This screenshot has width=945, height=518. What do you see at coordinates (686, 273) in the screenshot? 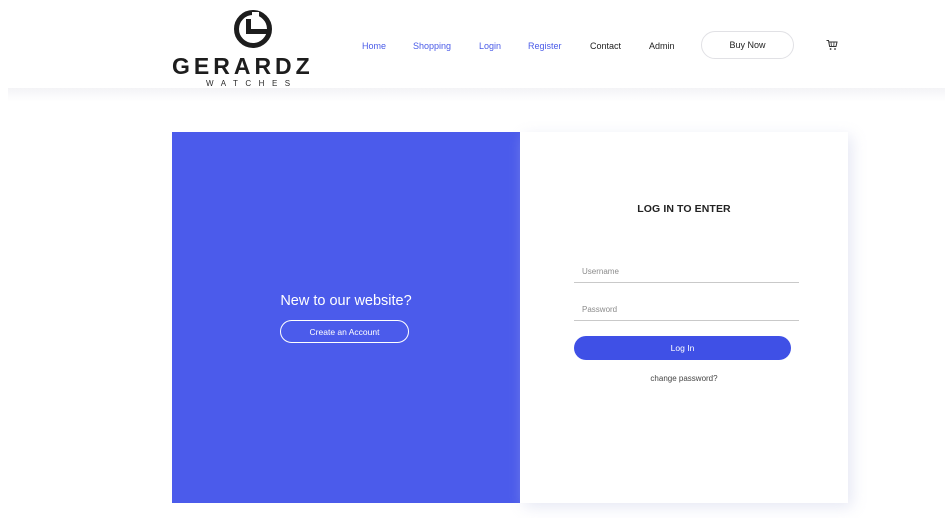
I see `username-input` at bounding box center [686, 273].